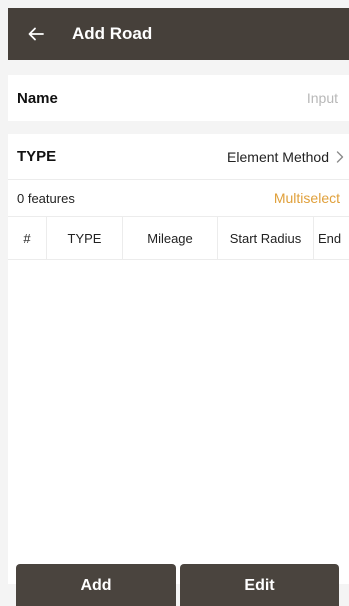 The height and width of the screenshot is (606, 349). What do you see at coordinates (263, 98) in the screenshot?
I see `name-input` at bounding box center [263, 98].